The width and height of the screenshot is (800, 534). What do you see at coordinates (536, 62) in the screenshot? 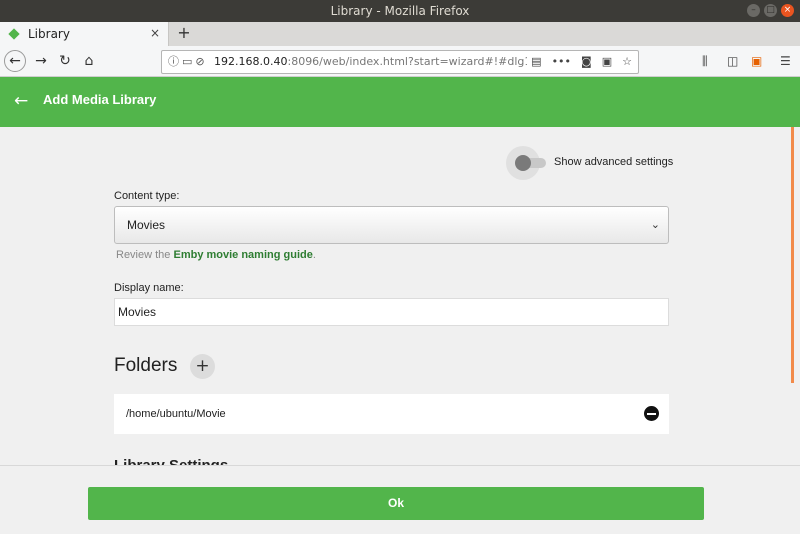
I see `reader-view-icon: ▤` at bounding box center [536, 62].